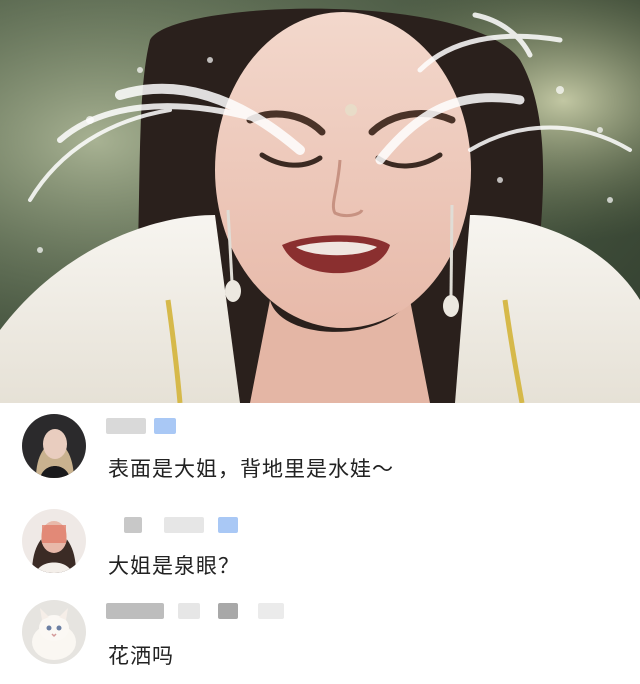 The height and width of the screenshot is (684, 640). Describe the element at coordinates (141, 656) in the screenshot. I see `comment-text: 花洒吗` at that location.